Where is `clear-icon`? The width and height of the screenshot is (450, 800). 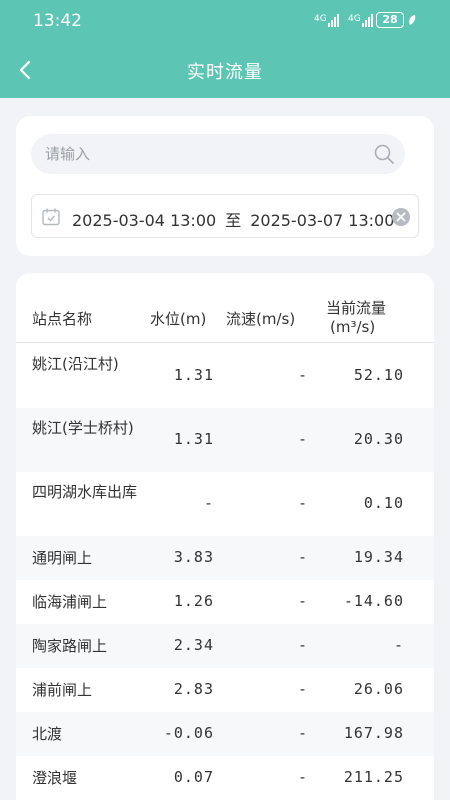 clear-icon is located at coordinates (401, 217).